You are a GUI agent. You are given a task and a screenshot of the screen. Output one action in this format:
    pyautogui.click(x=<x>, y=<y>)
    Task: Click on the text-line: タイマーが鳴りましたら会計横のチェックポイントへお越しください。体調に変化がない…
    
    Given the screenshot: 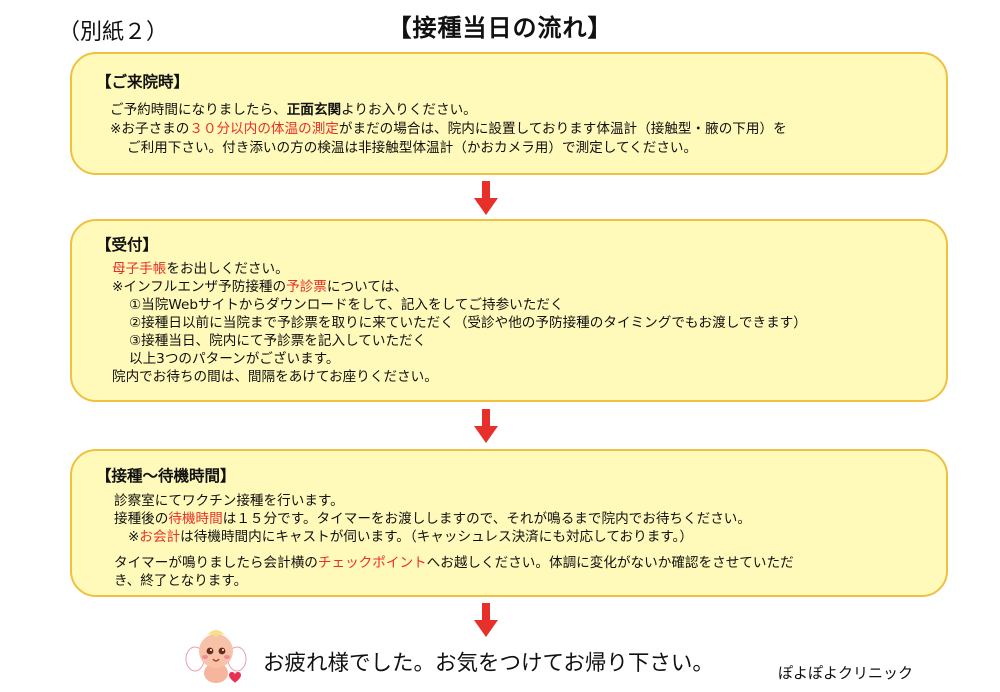 What is the action you would take?
    pyautogui.click(x=454, y=563)
    